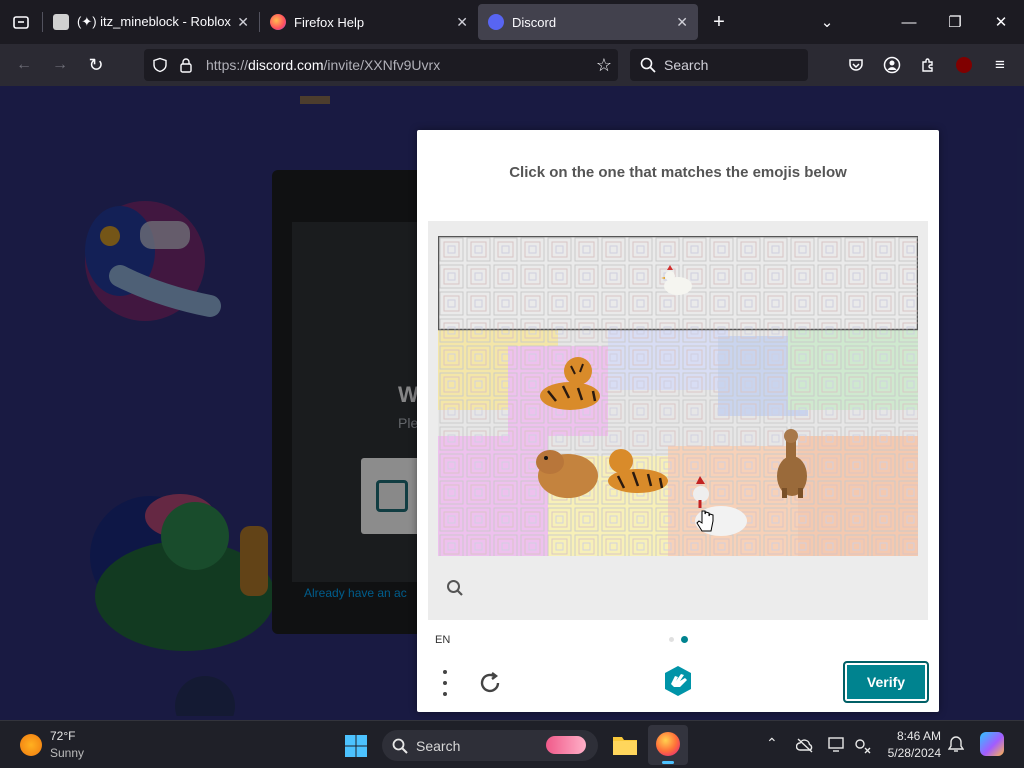 Image resolution: width=1024 pixels, height=768 pixels. Describe the element at coordinates (886, 682) in the screenshot. I see `verify-button: Verify` at that location.